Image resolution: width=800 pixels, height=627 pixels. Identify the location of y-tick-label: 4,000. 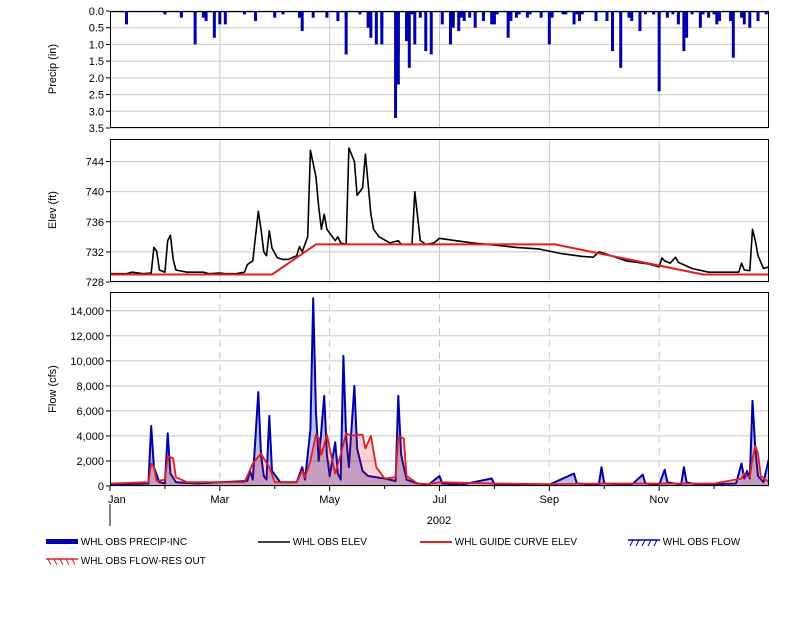
(90, 437).